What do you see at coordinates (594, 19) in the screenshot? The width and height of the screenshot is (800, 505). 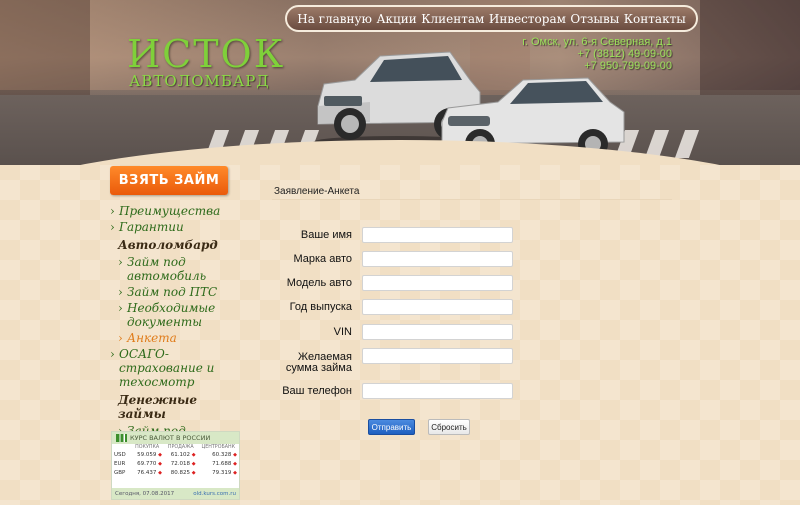 I see `nav-reviews: Отзывы` at bounding box center [594, 19].